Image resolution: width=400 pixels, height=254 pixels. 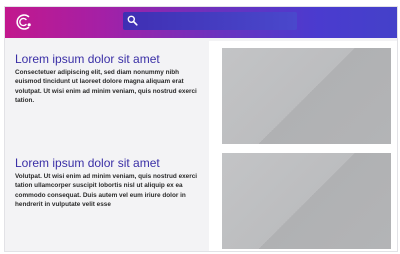 I want to click on stylized-c-logo-icon, so click(x=24, y=22).